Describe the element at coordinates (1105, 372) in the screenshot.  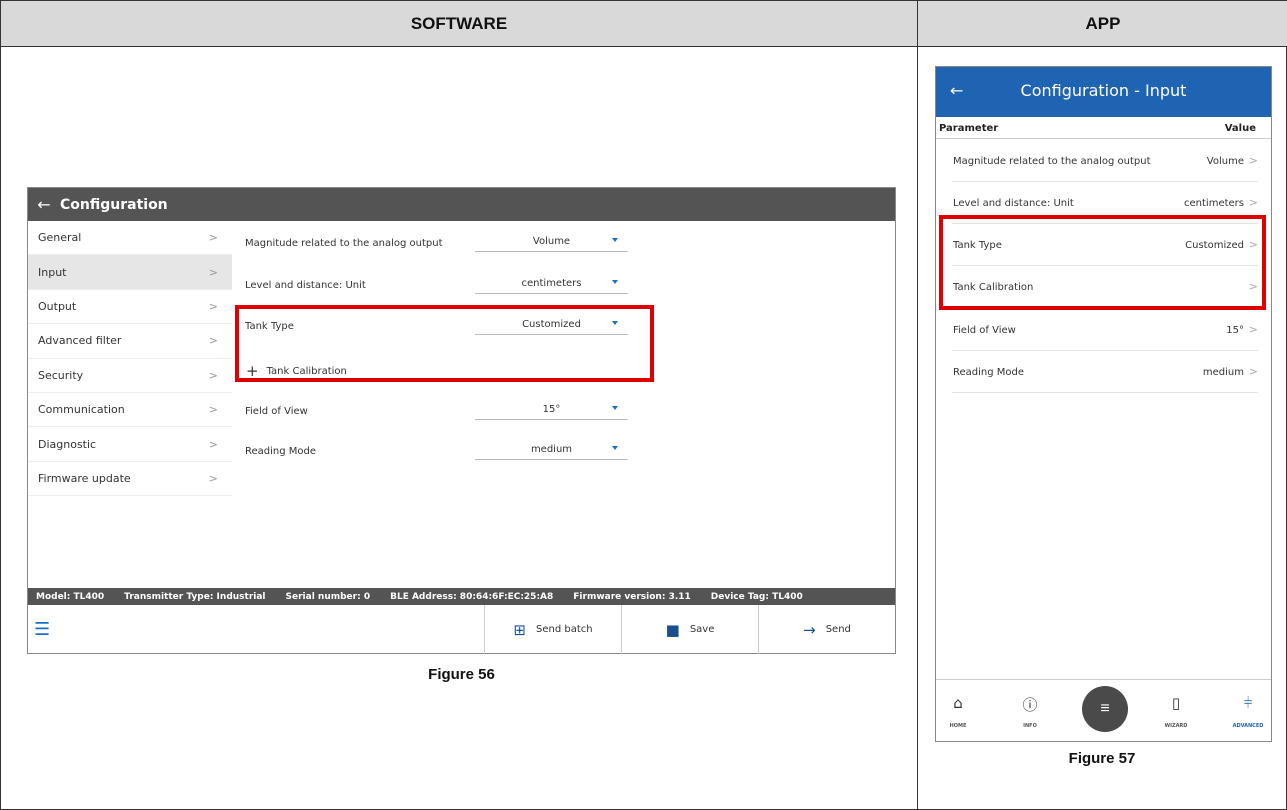
I see `app-row-reading-mode: Reading Mode medium >` at that location.